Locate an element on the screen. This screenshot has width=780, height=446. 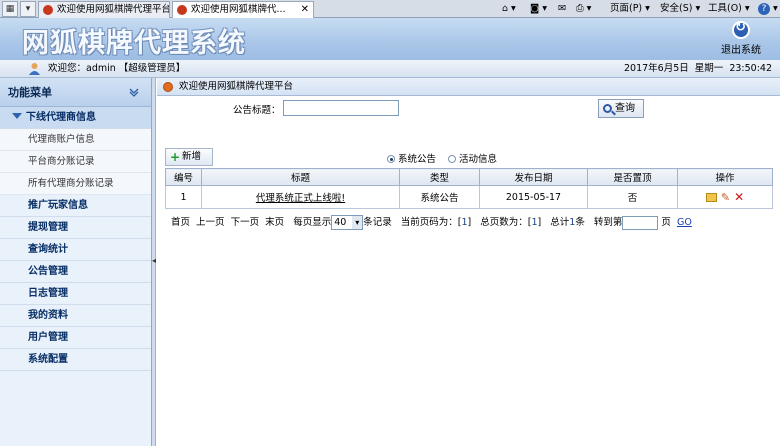
sidebar-splitter: ◂ is located at coordinates (154, 262).